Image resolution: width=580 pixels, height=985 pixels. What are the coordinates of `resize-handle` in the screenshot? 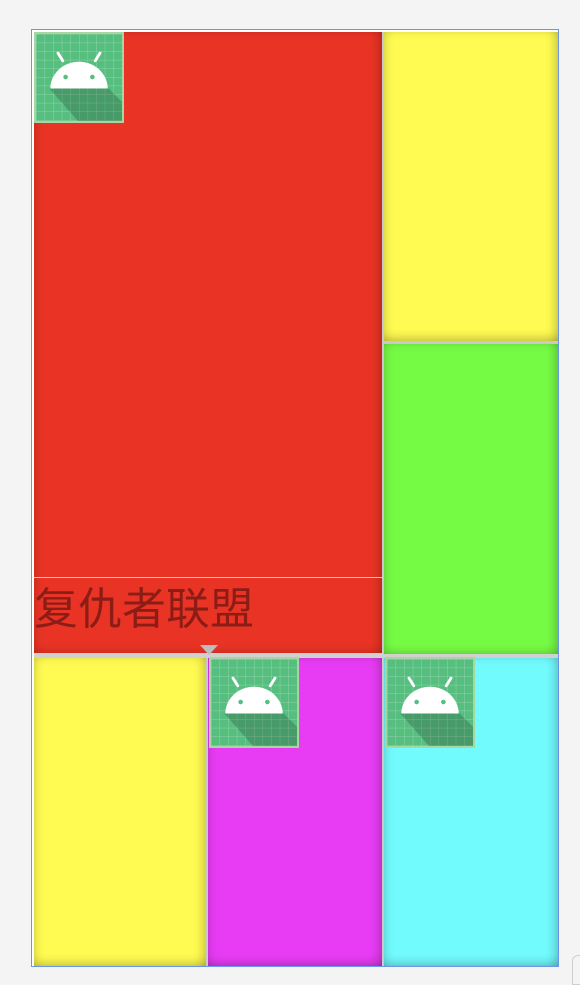 It's located at (576, 970).